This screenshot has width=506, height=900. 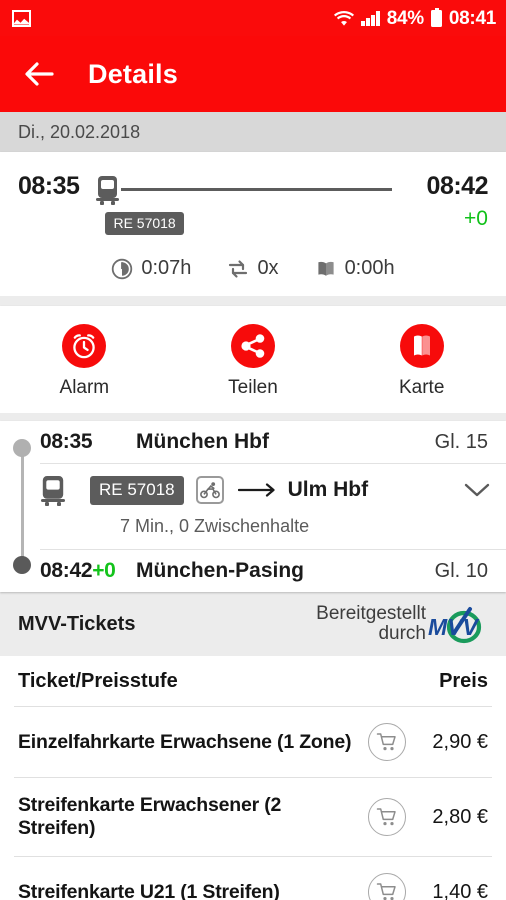 What do you see at coordinates (137, 490) in the screenshot?
I see `leg-line-badge: RE 57018` at bounding box center [137, 490].